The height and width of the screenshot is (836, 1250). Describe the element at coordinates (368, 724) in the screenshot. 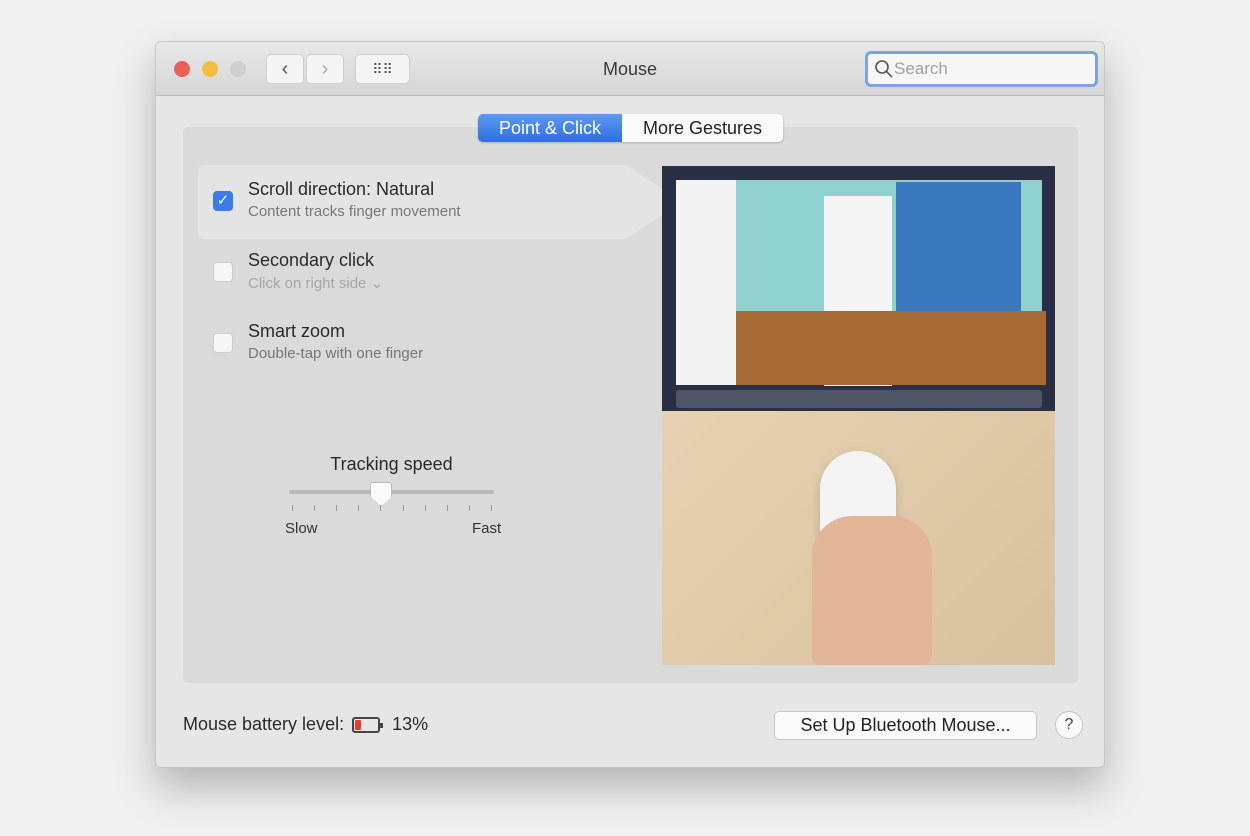

I see `battery-icon` at that location.